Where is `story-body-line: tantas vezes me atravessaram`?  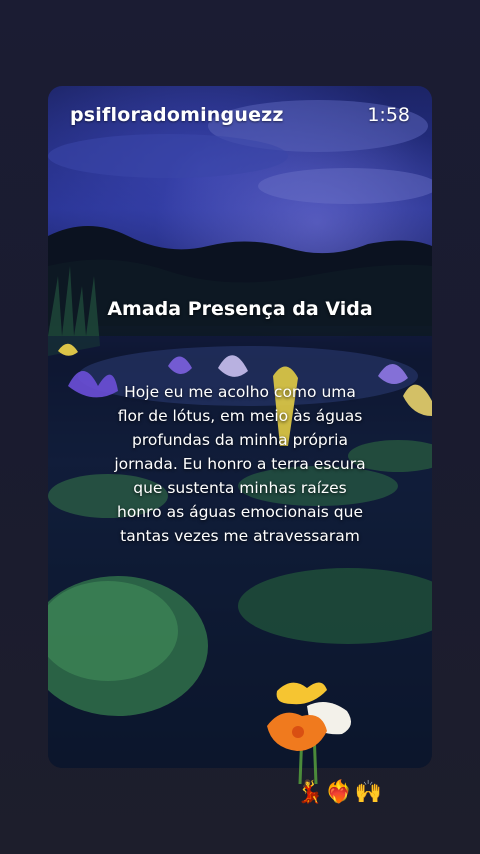
story-body-line: tantas vezes me atravessaram is located at coordinates (240, 536).